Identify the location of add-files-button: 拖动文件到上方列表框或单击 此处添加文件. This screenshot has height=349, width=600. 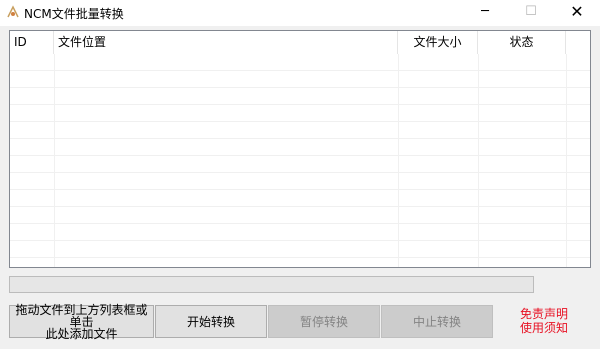
(81, 321).